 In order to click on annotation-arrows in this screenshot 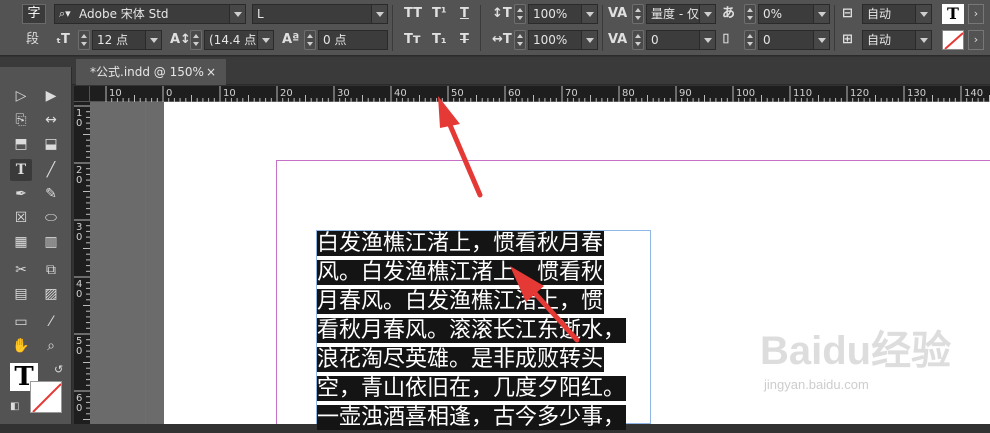, I will do `click(509, 219)`.